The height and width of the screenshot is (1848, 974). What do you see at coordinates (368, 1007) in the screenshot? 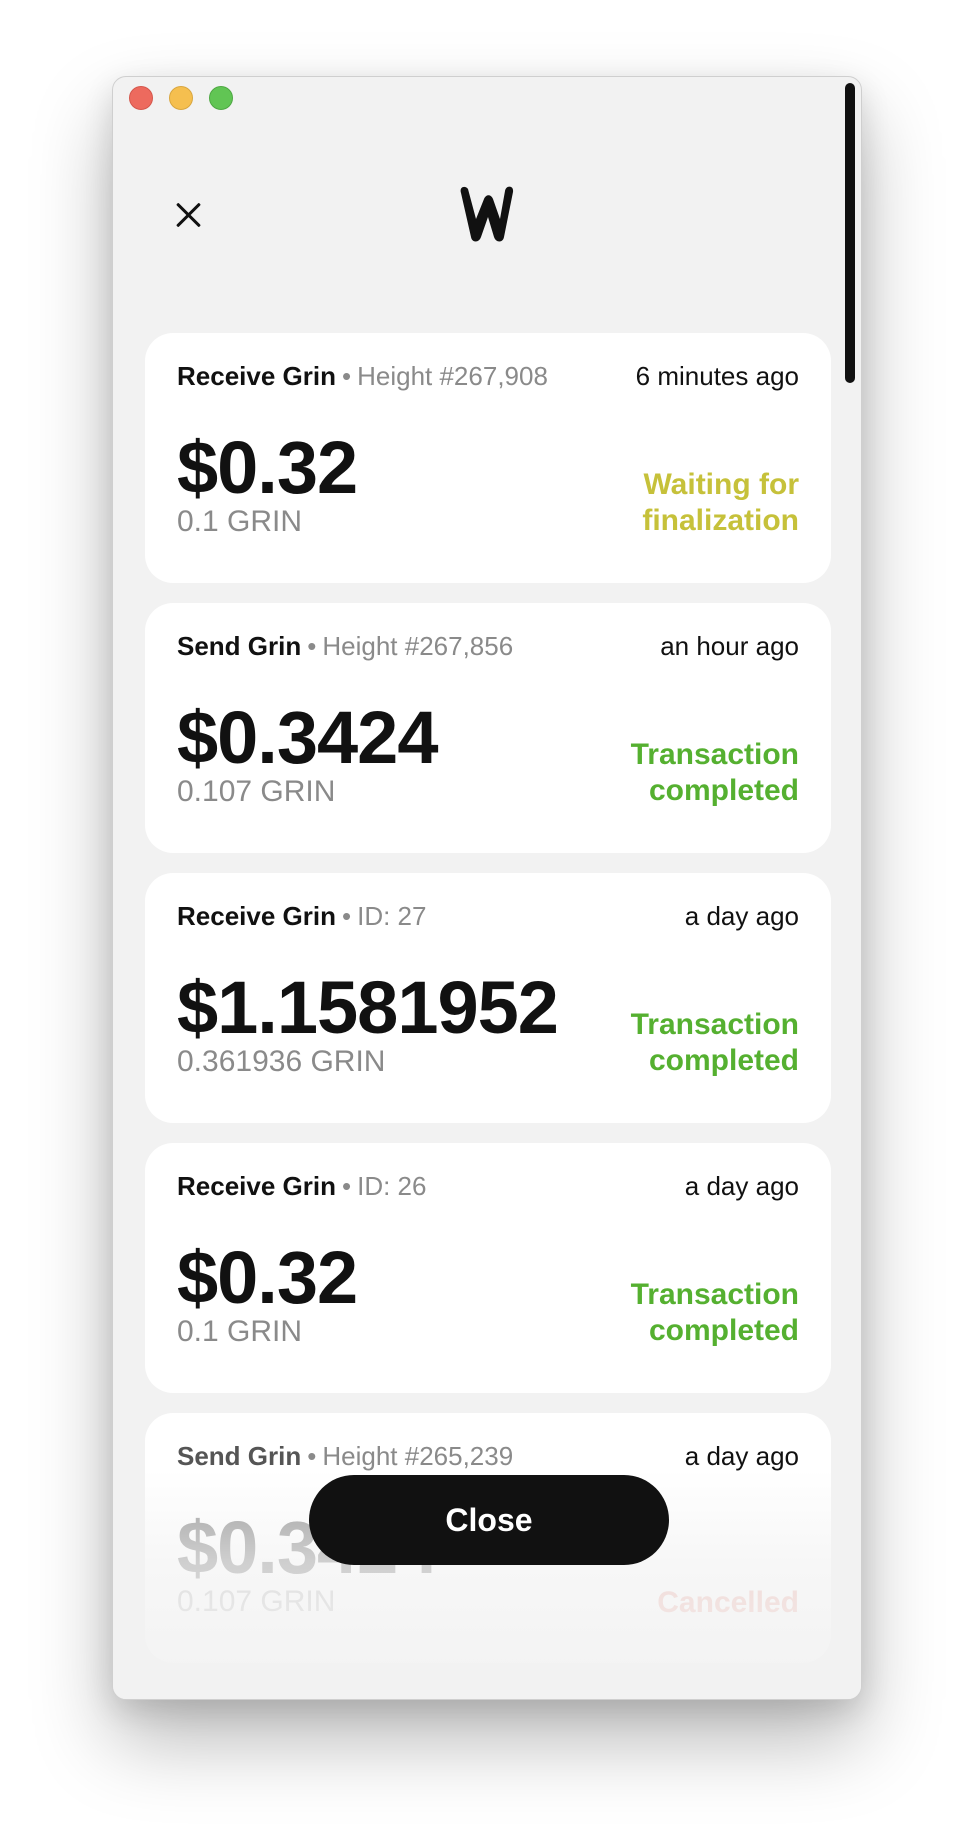
I see `transaction-amount: $1.1581952` at bounding box center [368, 1007].